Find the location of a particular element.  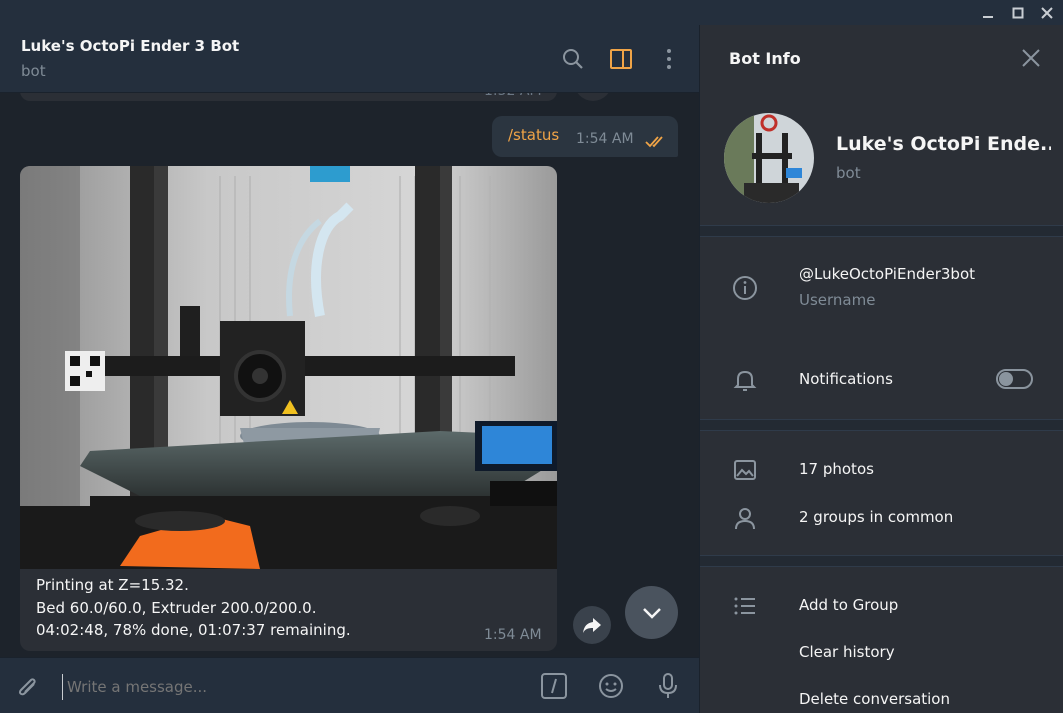

search-icon is located at coordinates (573, 59).